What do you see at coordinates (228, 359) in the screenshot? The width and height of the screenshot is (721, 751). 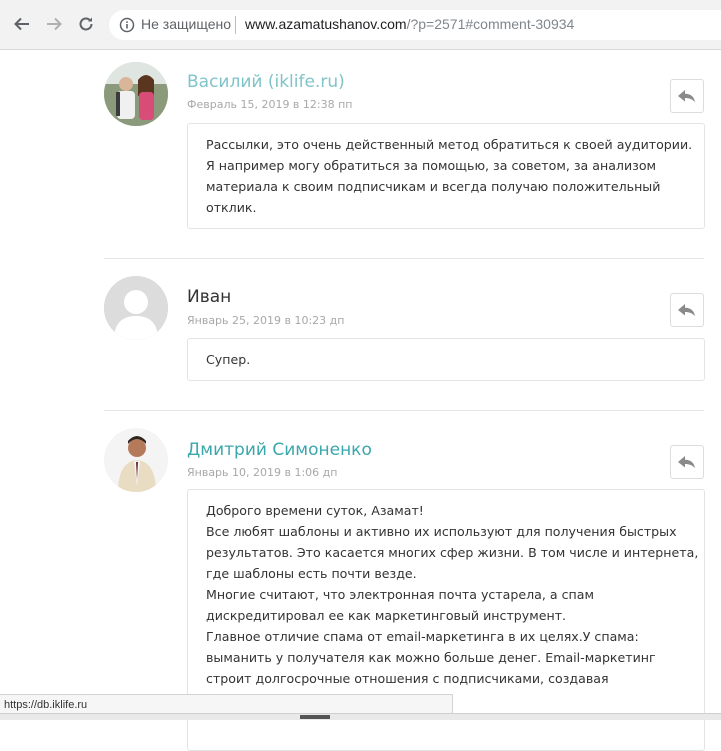 I see `comment-text: Супер.` at bounding box center [228, 359].